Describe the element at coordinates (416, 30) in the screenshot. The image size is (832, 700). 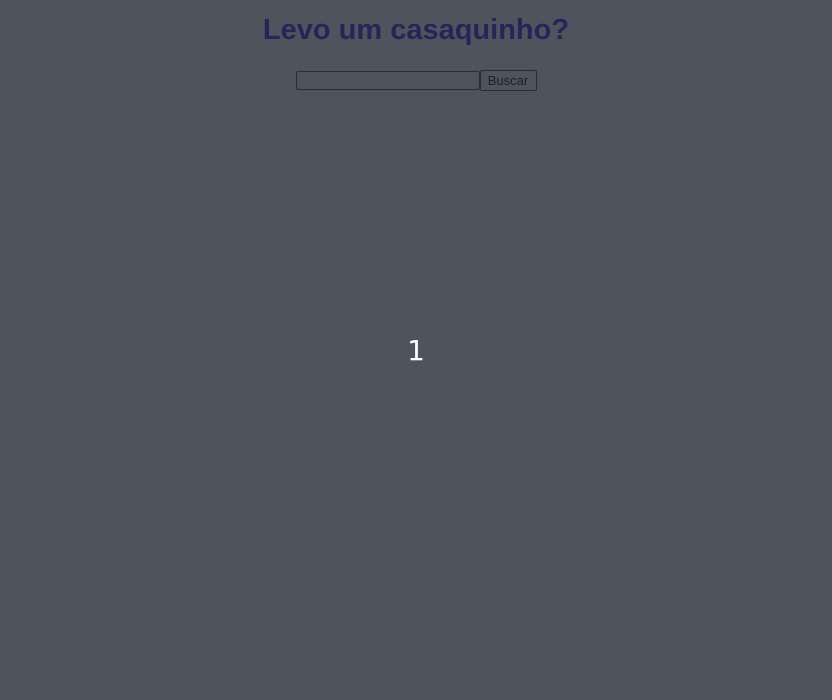
I see `page-title: Levo um casaquinho?` at that location.